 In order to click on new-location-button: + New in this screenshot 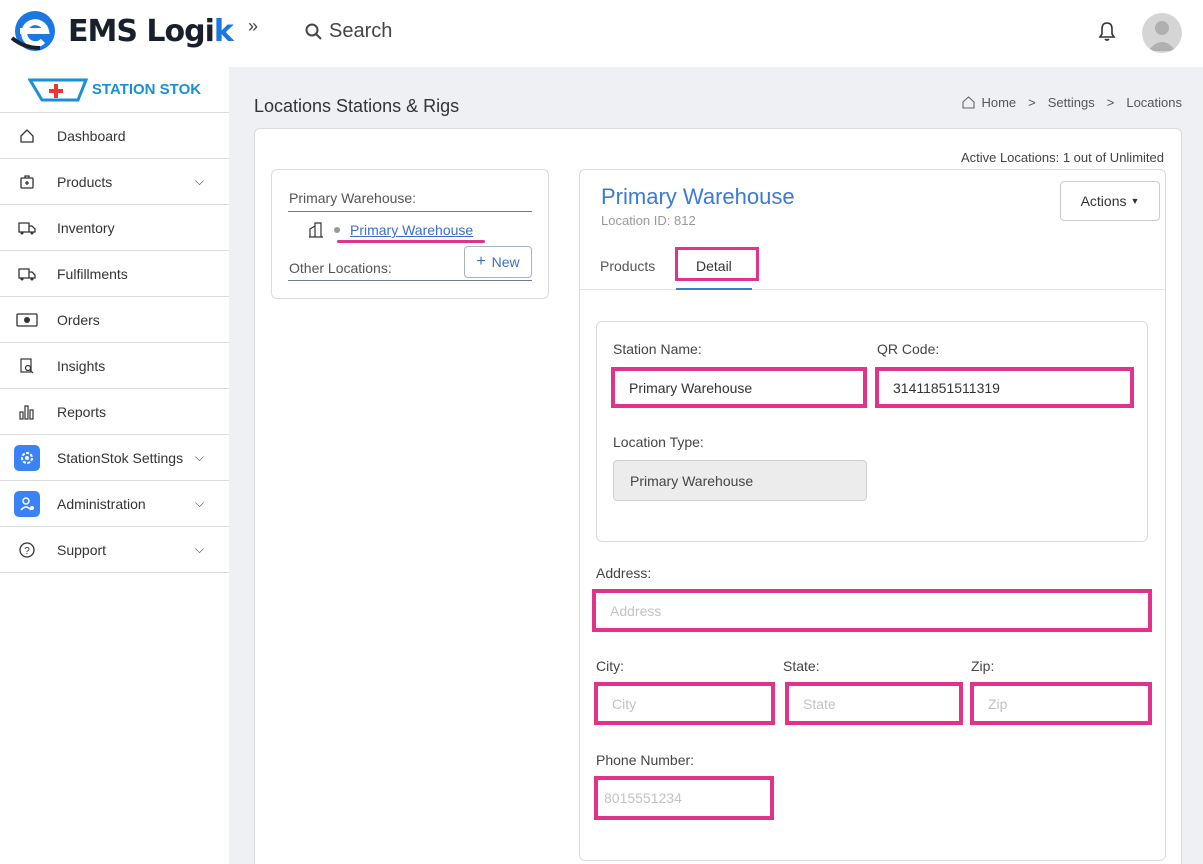, I will do `click(498, 262)`.